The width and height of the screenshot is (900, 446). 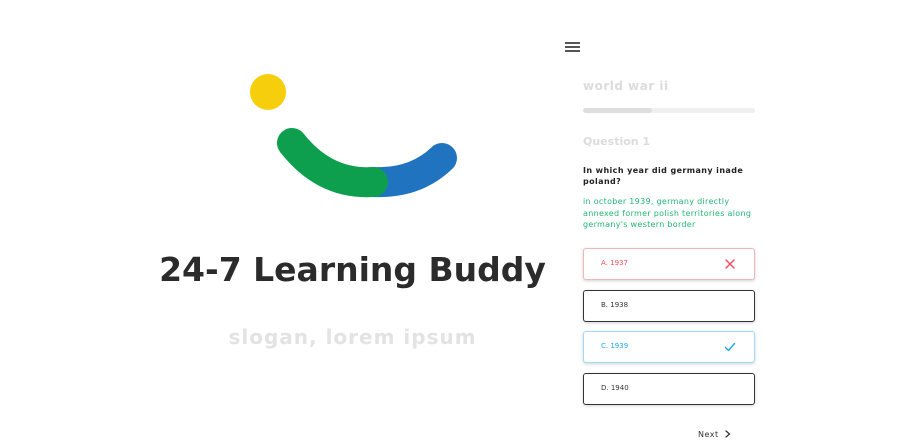 I want to click on app-title: 24-7 Learning Buddy, so click(x=352, y=269).